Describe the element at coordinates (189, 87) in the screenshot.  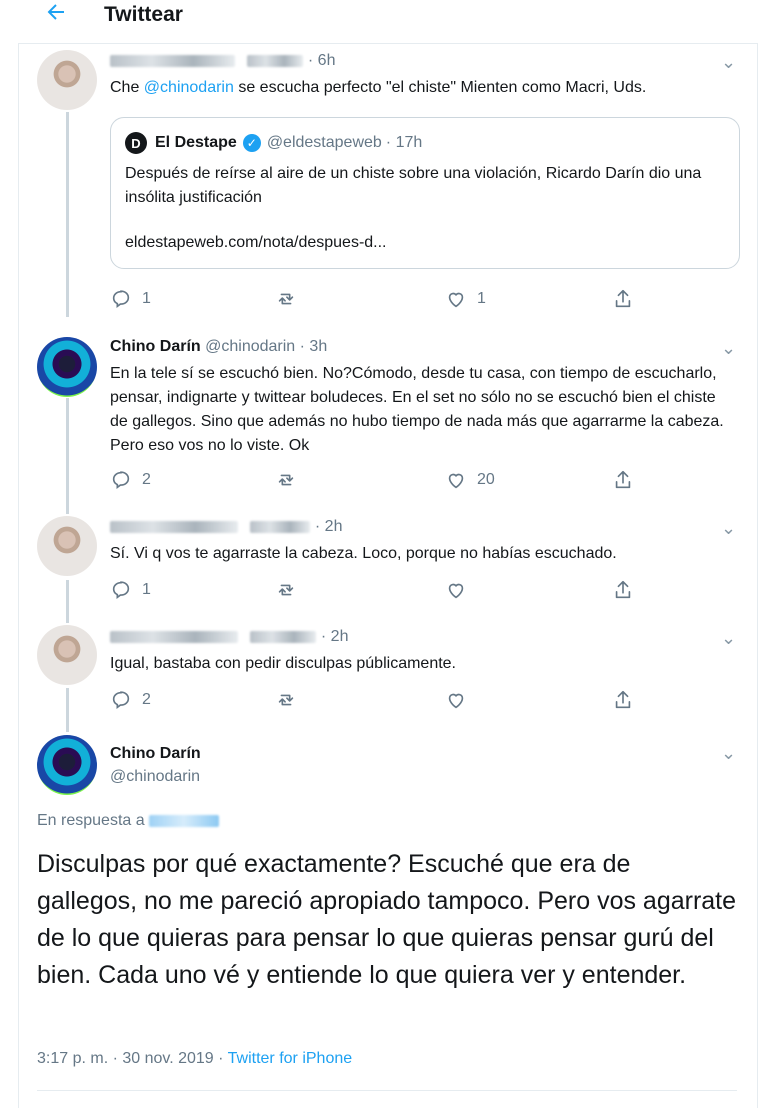
I see `mention-link: @chinodarin` at that location.